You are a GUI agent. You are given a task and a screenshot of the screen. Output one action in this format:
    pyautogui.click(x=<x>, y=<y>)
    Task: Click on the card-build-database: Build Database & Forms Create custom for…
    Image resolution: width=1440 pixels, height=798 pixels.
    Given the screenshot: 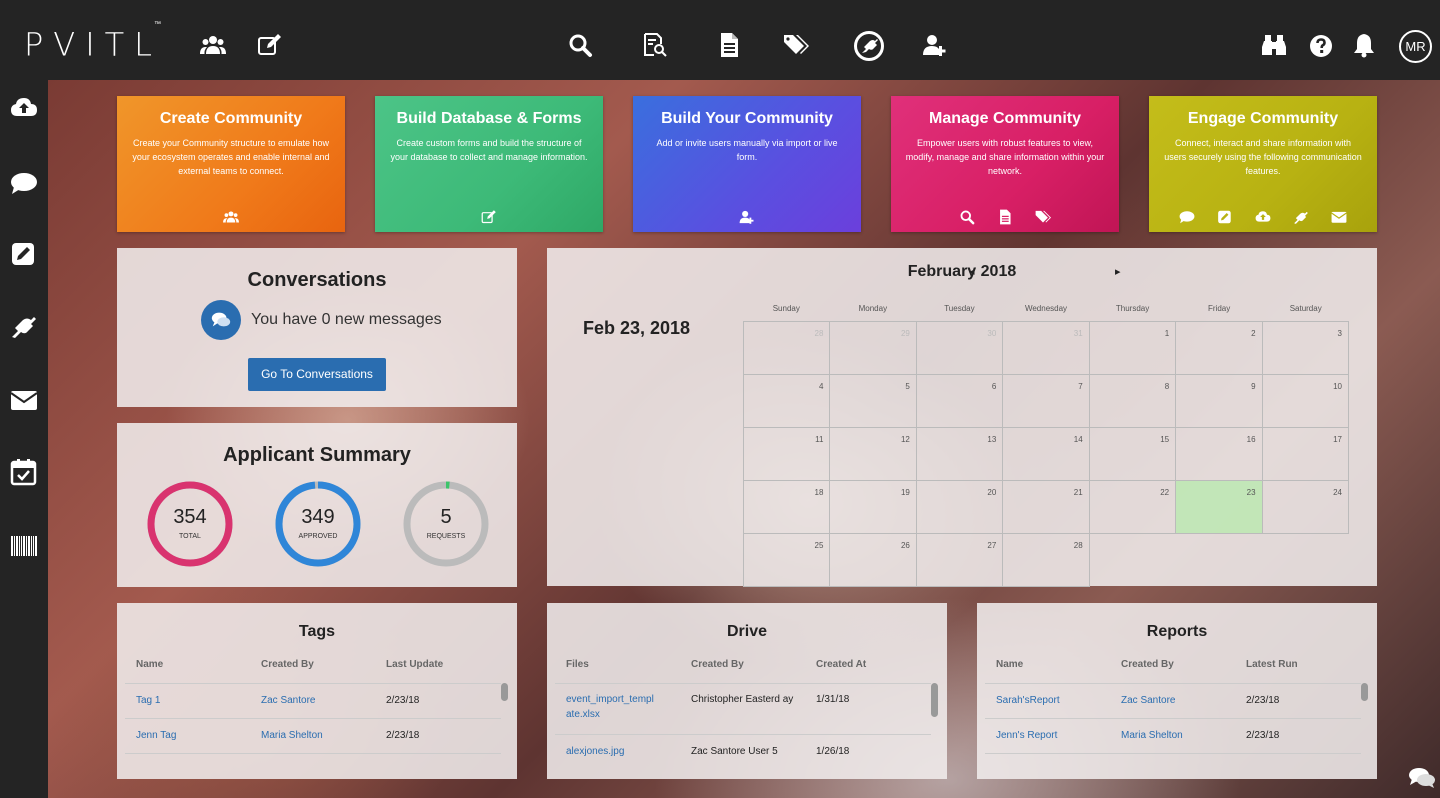 What is the action you would take?
    pyautogui.click(x=489, y=164)
    